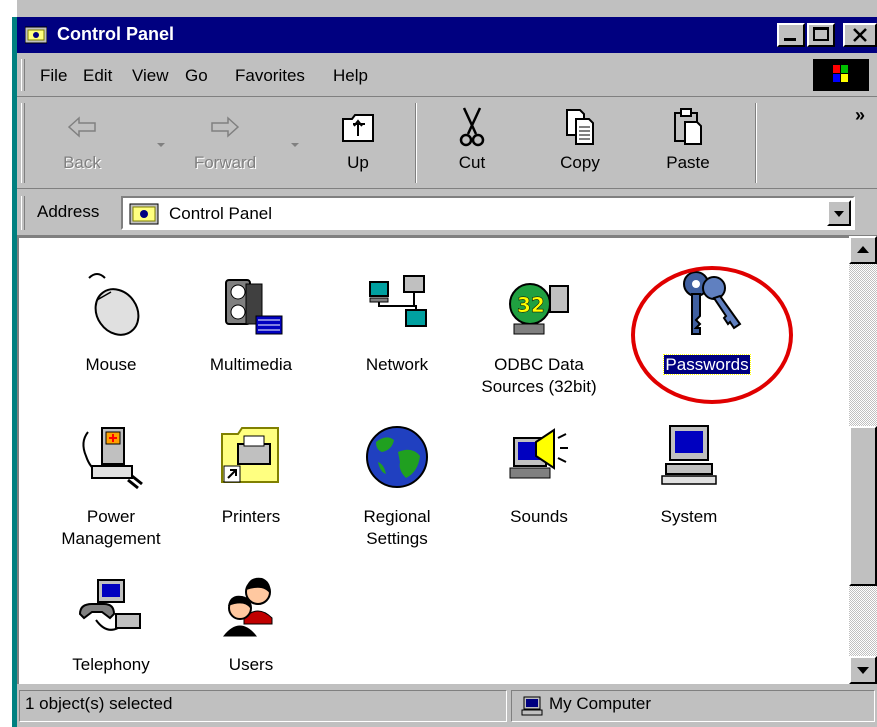 This screenshot has height=727, width=877. I want to click on scissors-icon, so click(472, 127).